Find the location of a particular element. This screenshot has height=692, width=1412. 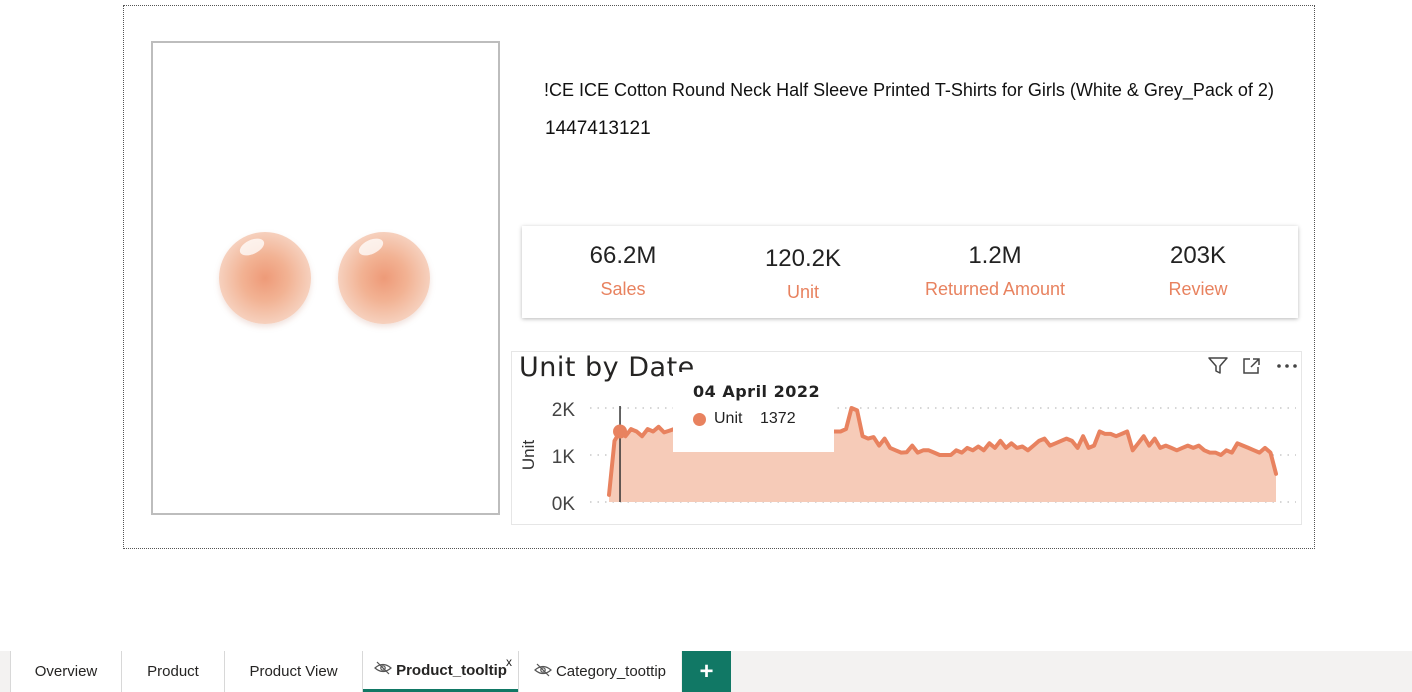

tab-product-label: Product is located at coordinates (173, 671).